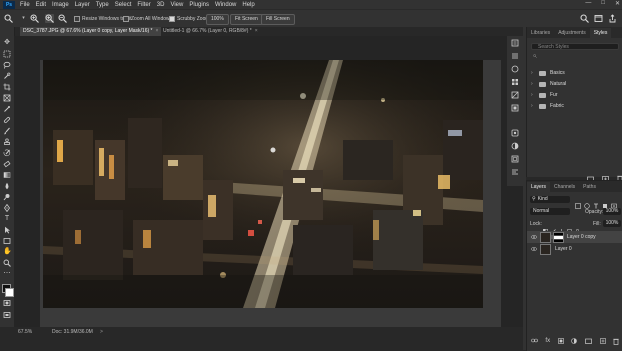  I want to click on fx-icon: fx, so click(547, 342).